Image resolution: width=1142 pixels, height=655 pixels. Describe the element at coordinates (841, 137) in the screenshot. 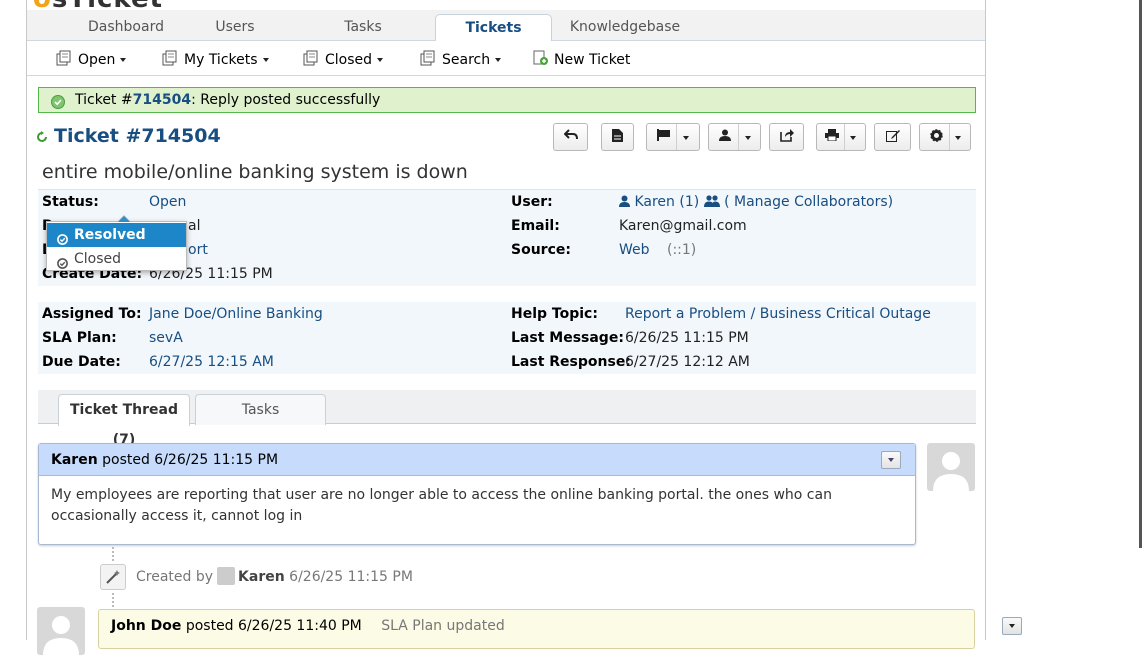

I see `print-button` at that location.